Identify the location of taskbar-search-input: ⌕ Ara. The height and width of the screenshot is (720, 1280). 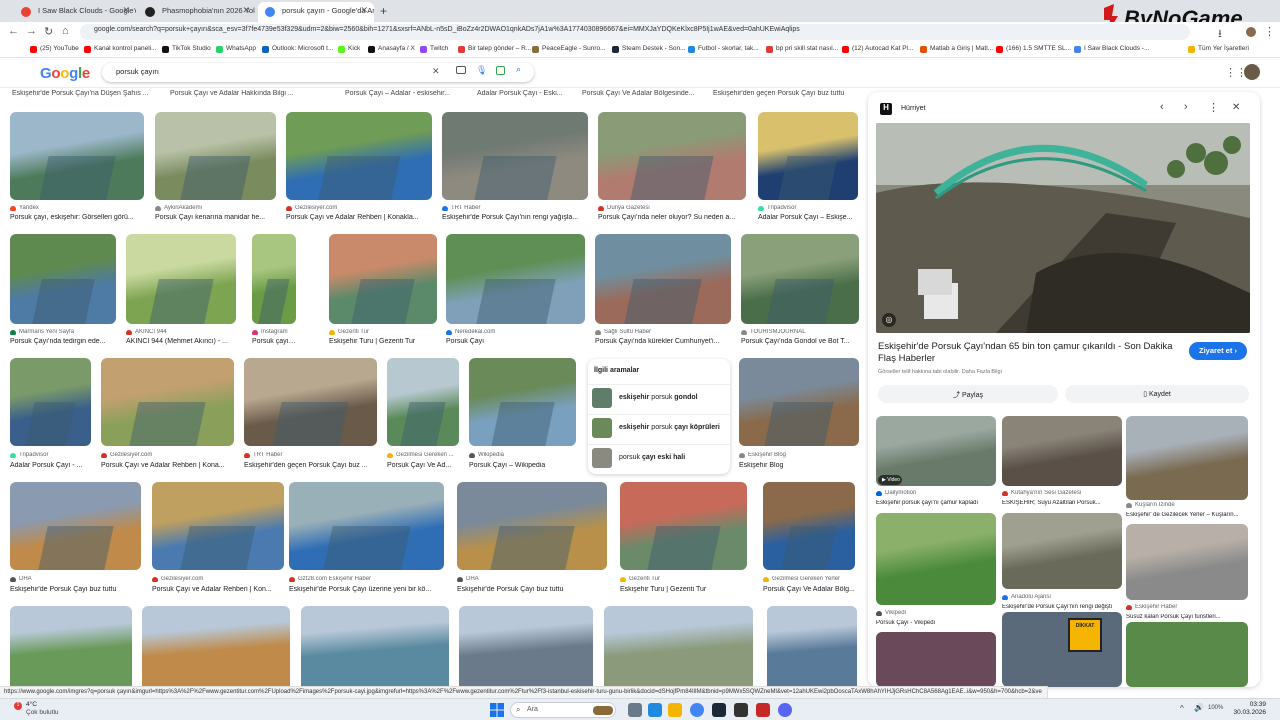
(563, 710).